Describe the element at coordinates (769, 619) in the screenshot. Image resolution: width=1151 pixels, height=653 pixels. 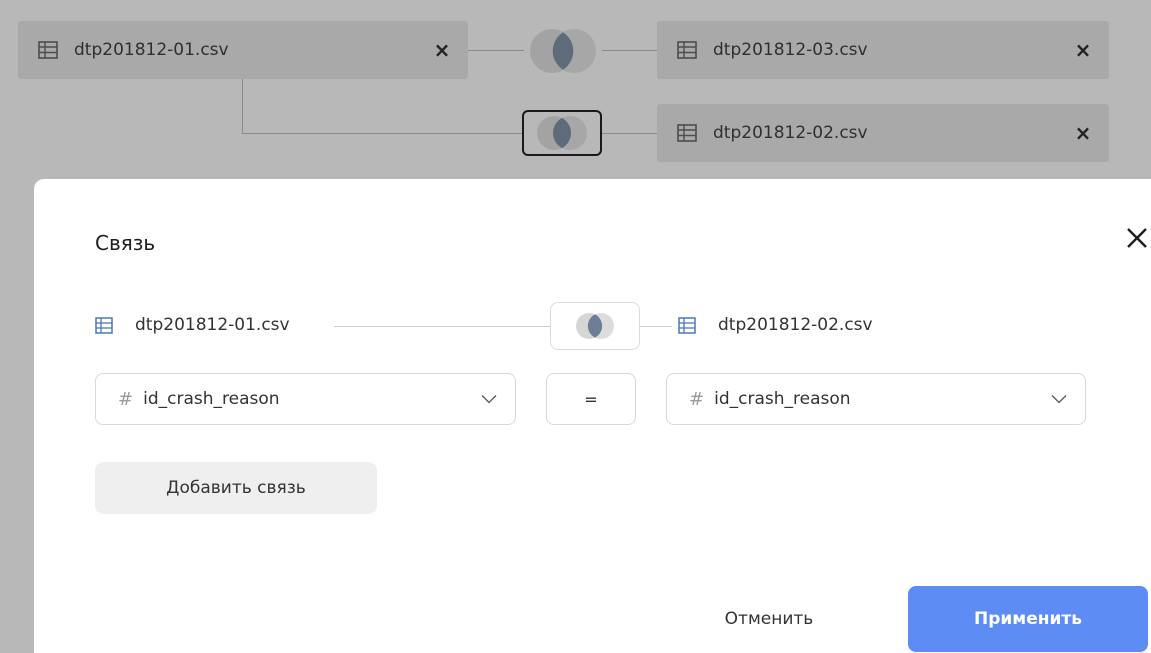
I see `cancel-button: Отменить` at that location.